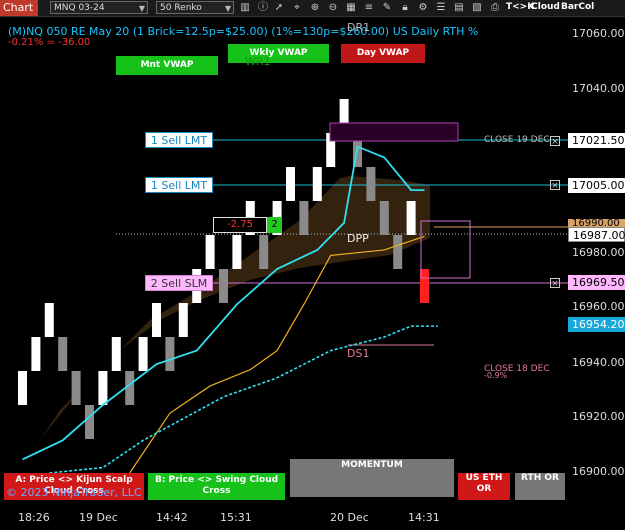 This screenshot has width=625, height=530. I want to click on wr1-label: WR1, so click(258, 61).